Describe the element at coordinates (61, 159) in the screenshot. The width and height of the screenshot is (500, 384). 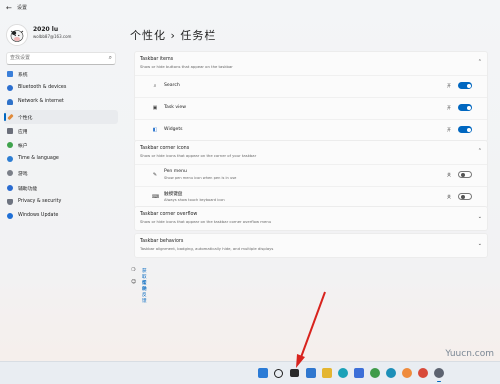
I see `sidebar-item-time-language: Time & language` at that location.